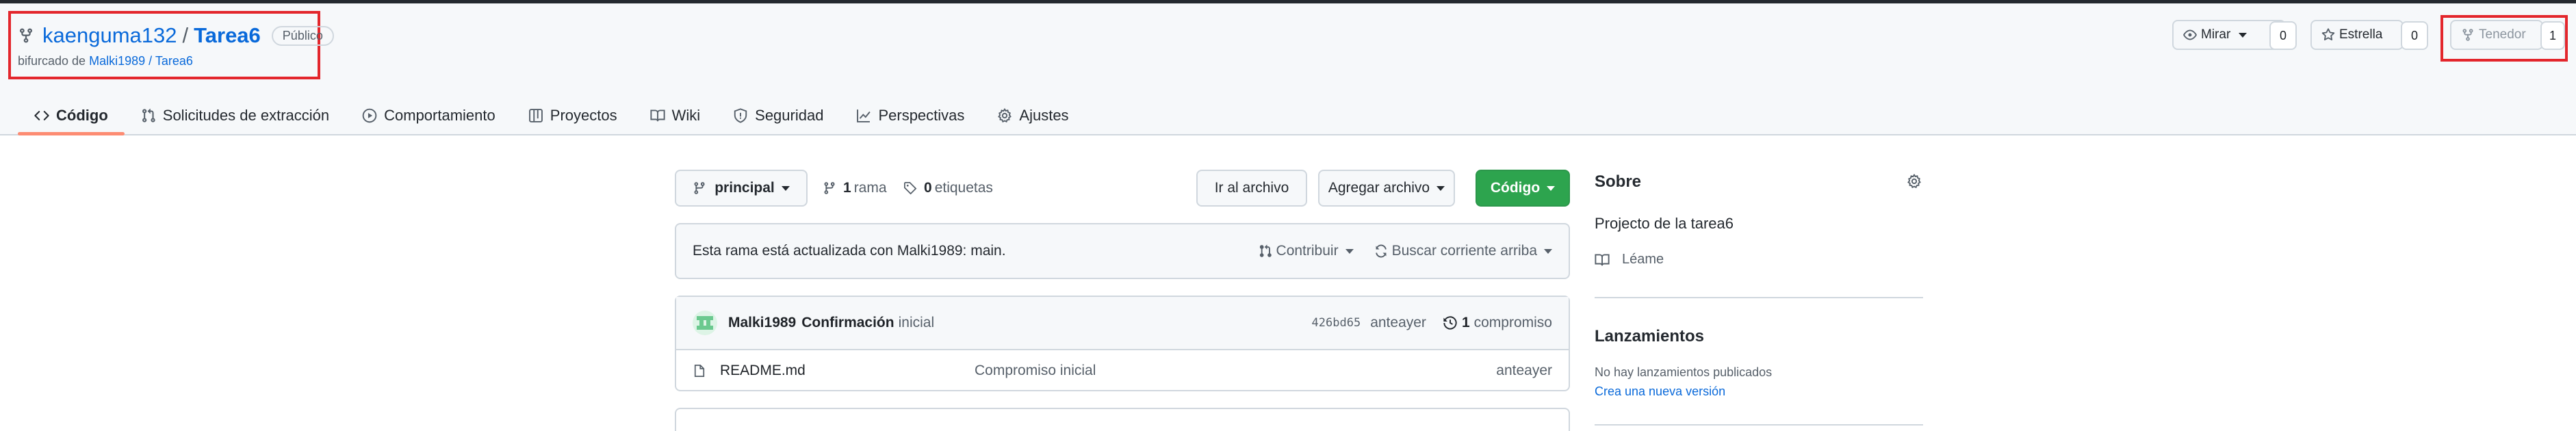 The width and height of the screenshot is (2576, 431). What do you see at coordinates (1122, 419) in the screenshot?
I see `readme-box` at bounding box center [1122, 419].